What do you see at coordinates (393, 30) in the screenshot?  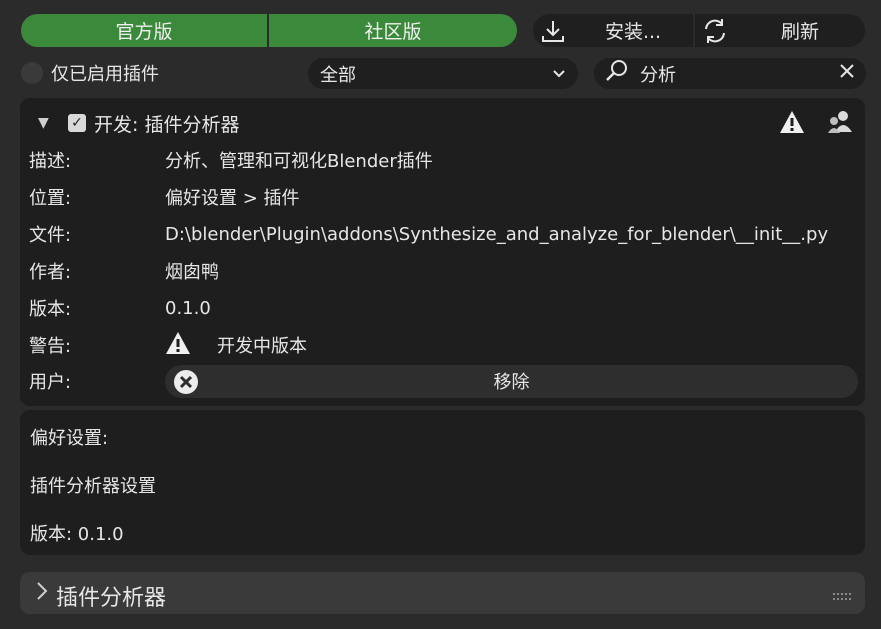 I see `community-tab: 社区版` at bounding box center [393, 30].